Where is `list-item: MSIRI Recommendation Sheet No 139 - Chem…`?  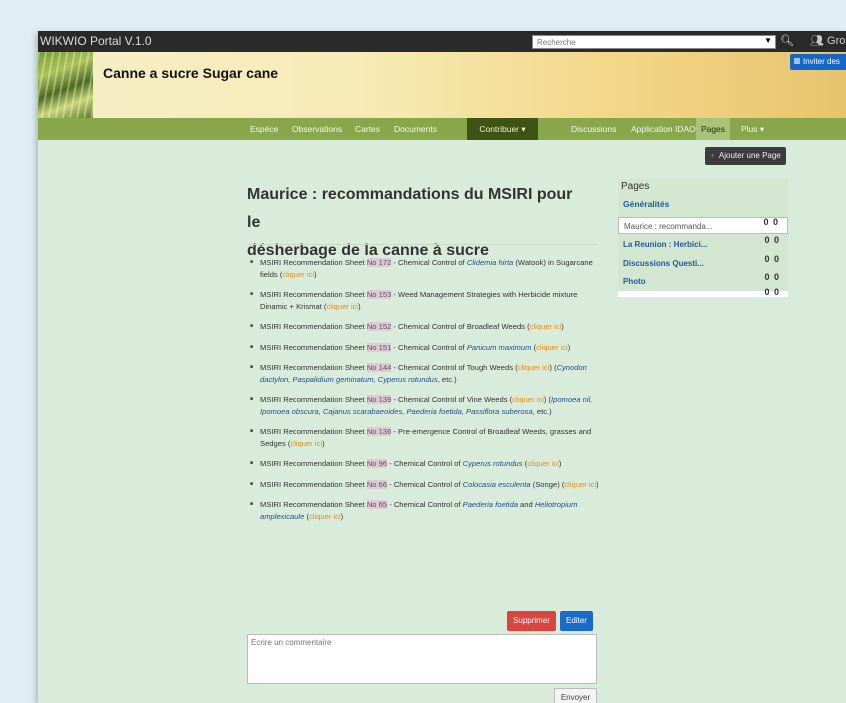
list-item: MSIRI Recommendation Sheet No 139 - Chem… is located at coordinates (427, 405).